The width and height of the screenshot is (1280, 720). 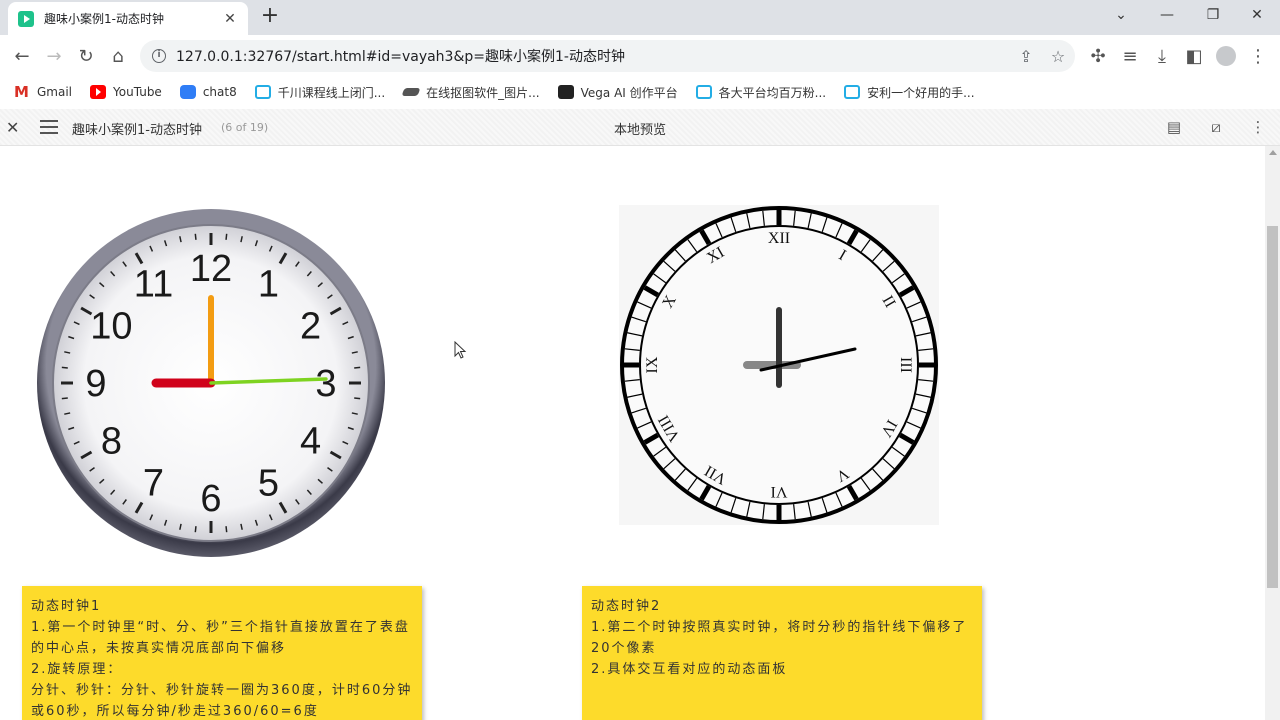 I want to click on clock-1-numeral: 4, so click(x=310, y=442).